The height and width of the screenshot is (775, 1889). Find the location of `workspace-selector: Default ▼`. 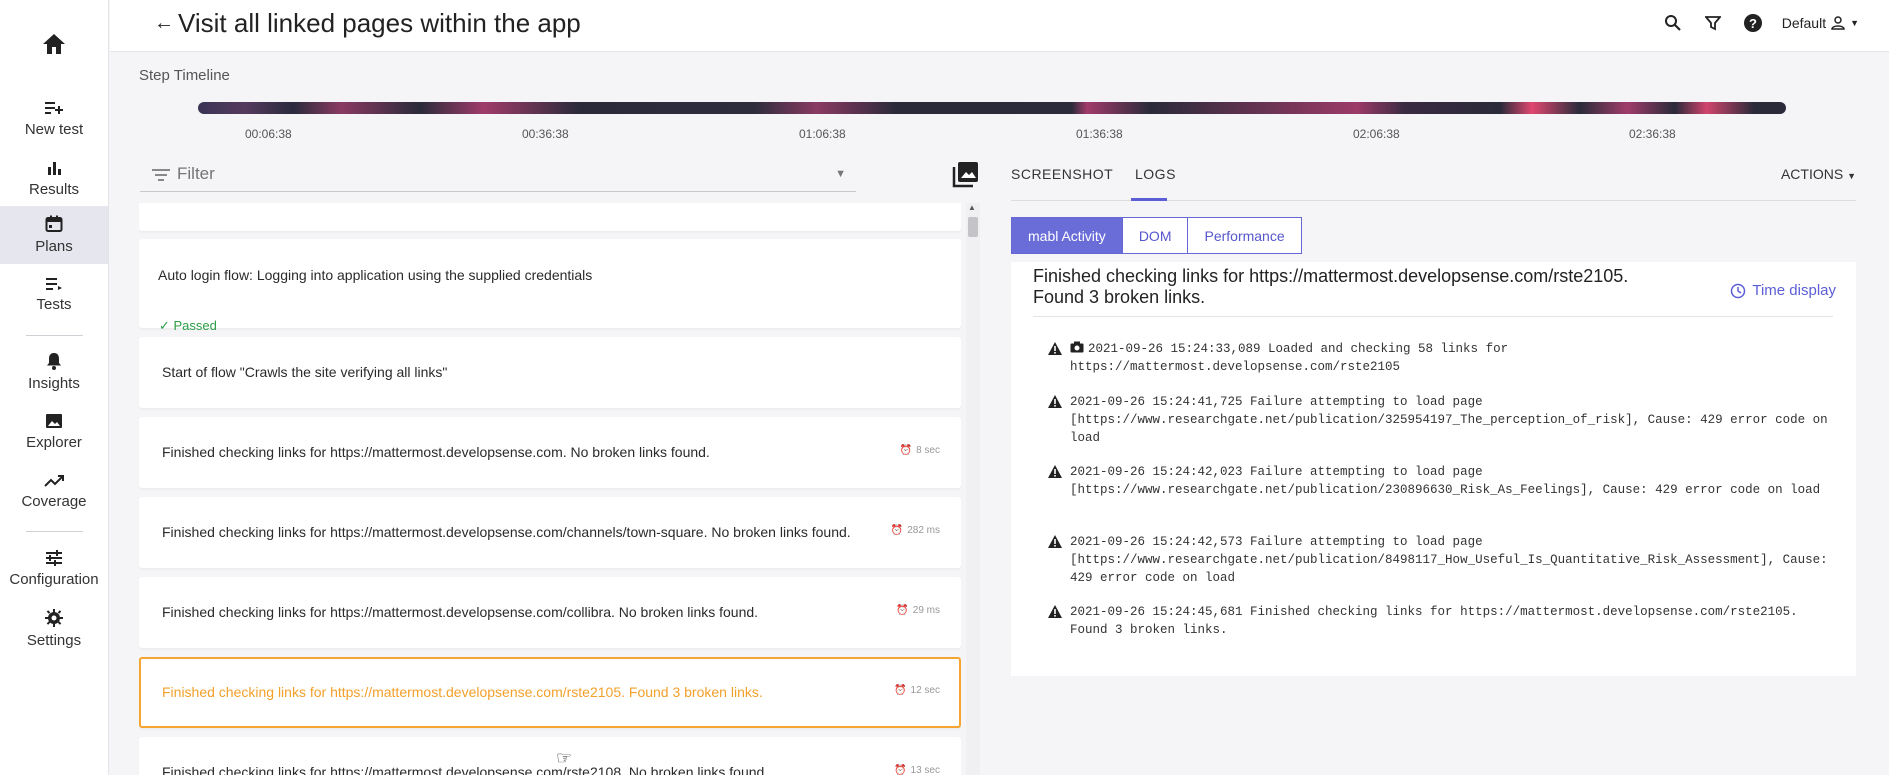

workspace-selector: Default ▼ is located at coordinates (1820, 23).